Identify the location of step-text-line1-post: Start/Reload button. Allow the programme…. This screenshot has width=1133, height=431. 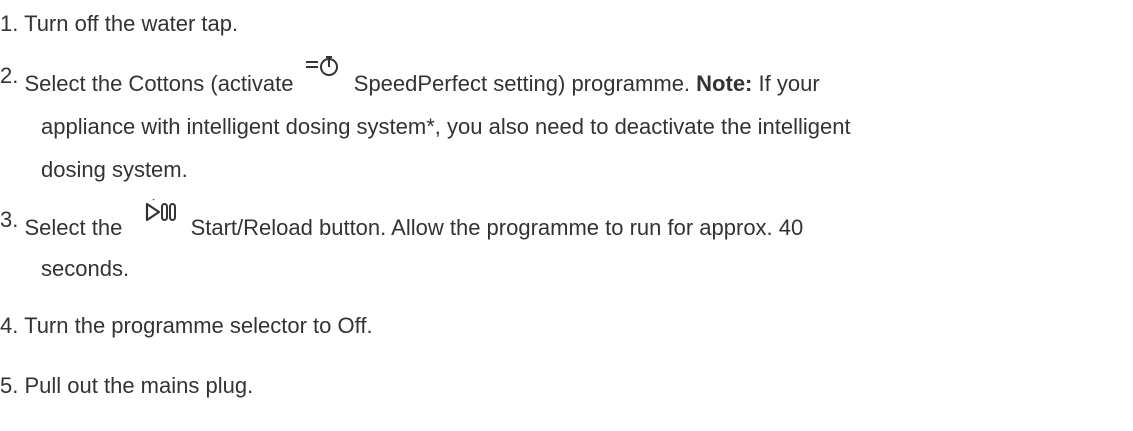
(497, 227).